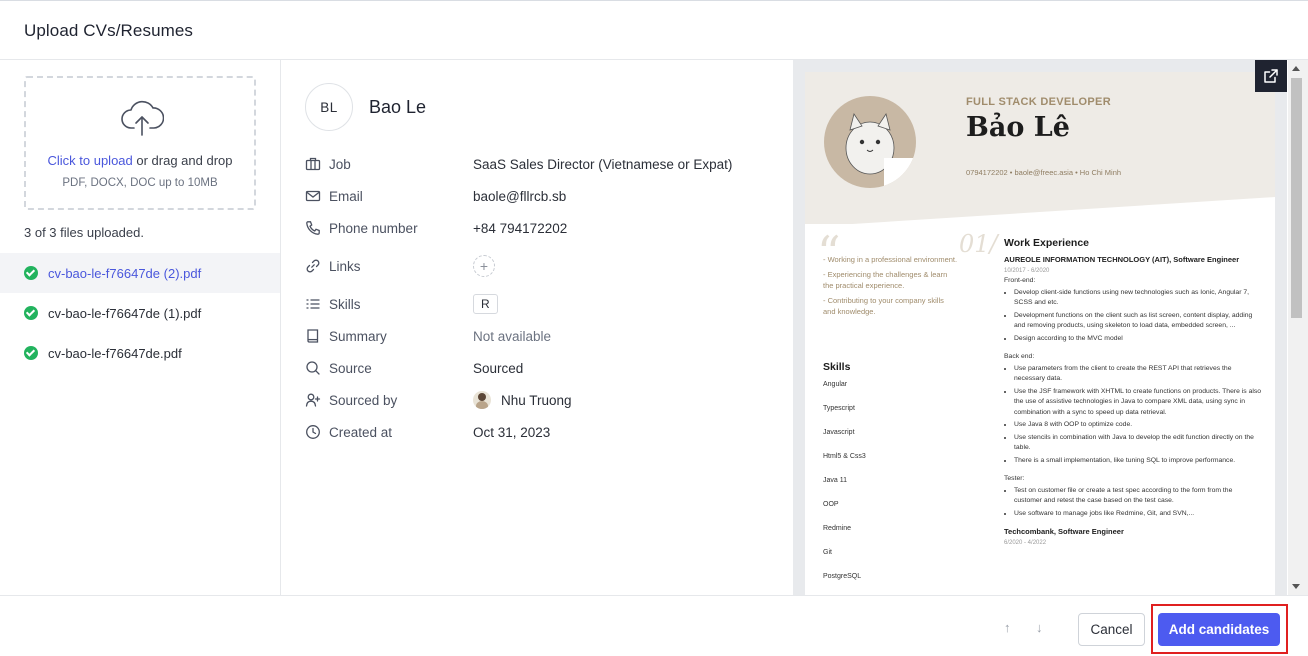  What do you see at coordinates (313, 164) in the screenshot?
I see `briefcase-icon` at bounding box center [313, 164].